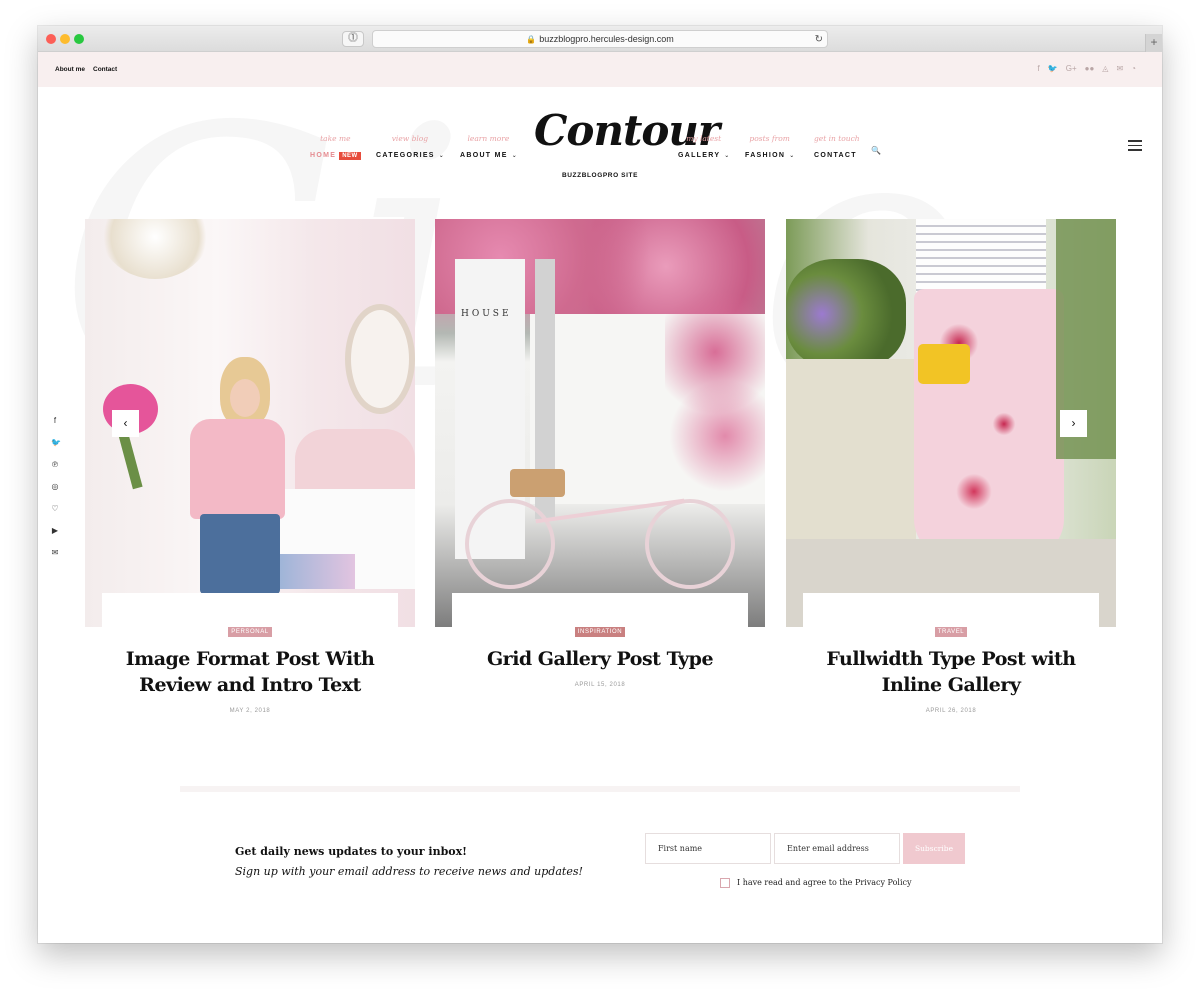 The height and width of the screenshot is (994, 1200). I want to click on topbar-link-contact: Contact, so click(105, 69).